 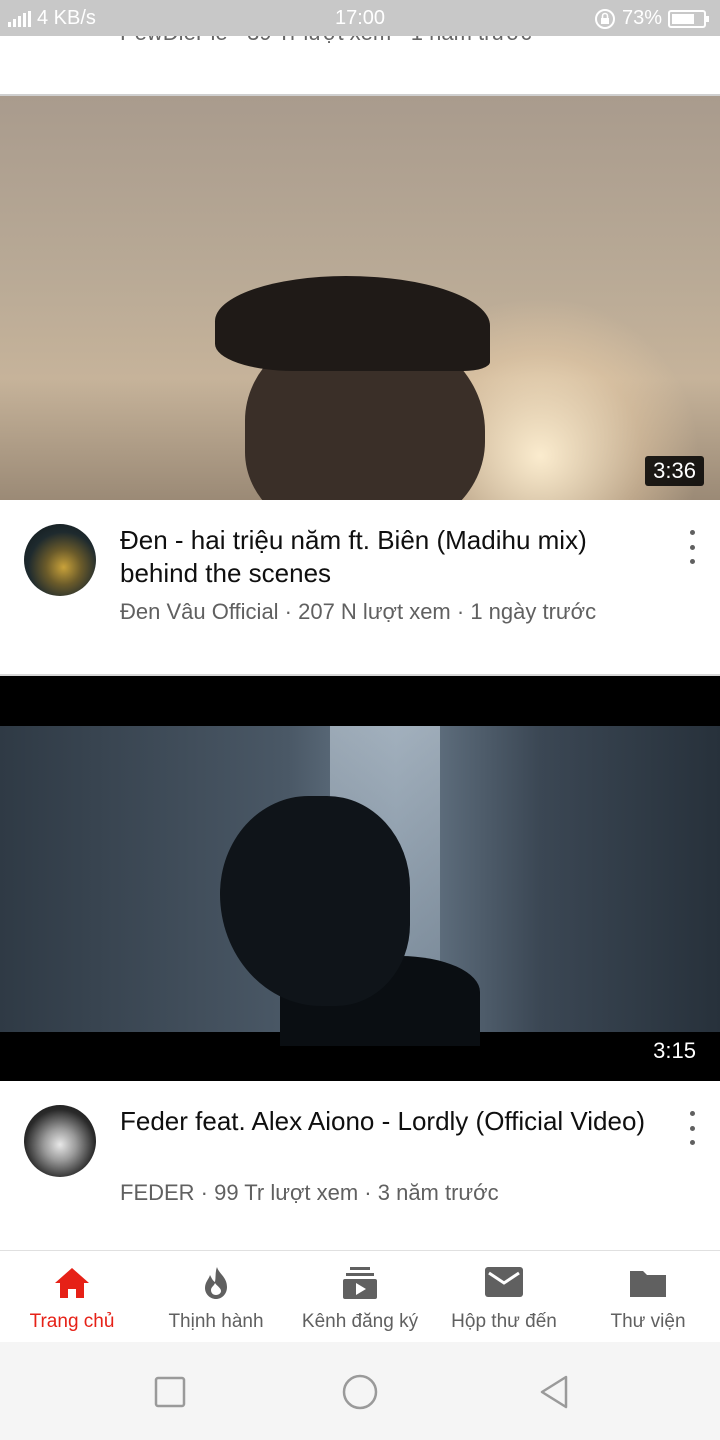 What do you see at coordinates (360, 1283) in the screenshot?
I see `subscriptions-icon` at bounding box center [360, 1283].